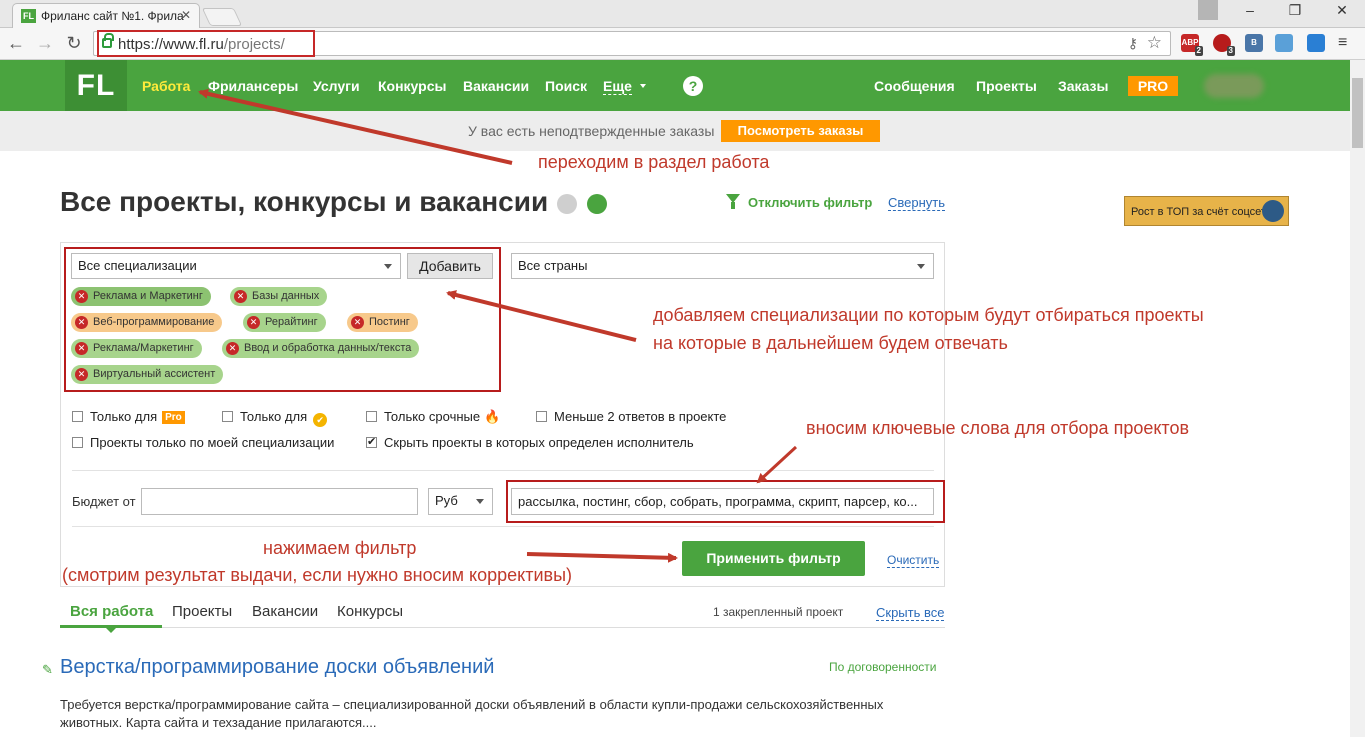 The width and height of the screenshot is (1365, 737). Describe the element at coordinates (206, 43) in the screenshot. I see `url-highlight-box` at that location.